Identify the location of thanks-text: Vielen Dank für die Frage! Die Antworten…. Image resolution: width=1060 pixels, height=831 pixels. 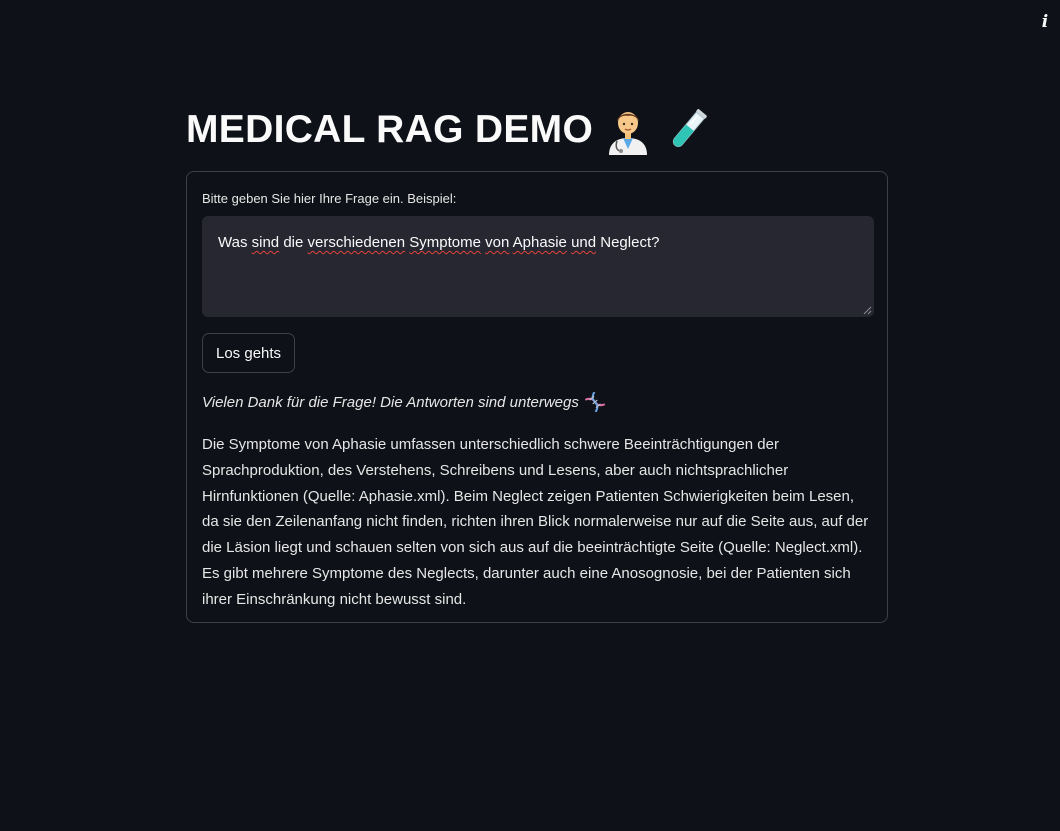
(390, 402).